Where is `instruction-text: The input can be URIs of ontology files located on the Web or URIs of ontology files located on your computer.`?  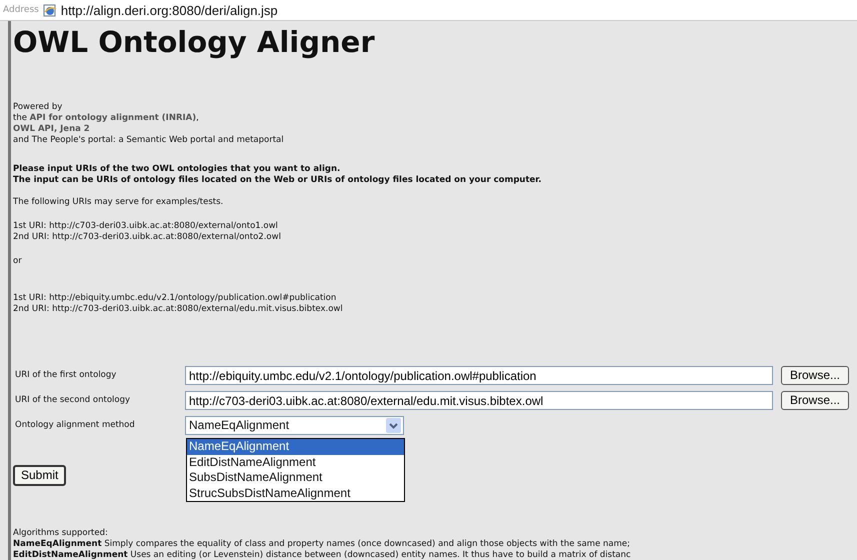
instruction-text: The input can be URIs of ontology files located on the Web or URIs of ontology files located on your computer. is located at coordinates (277, 180).